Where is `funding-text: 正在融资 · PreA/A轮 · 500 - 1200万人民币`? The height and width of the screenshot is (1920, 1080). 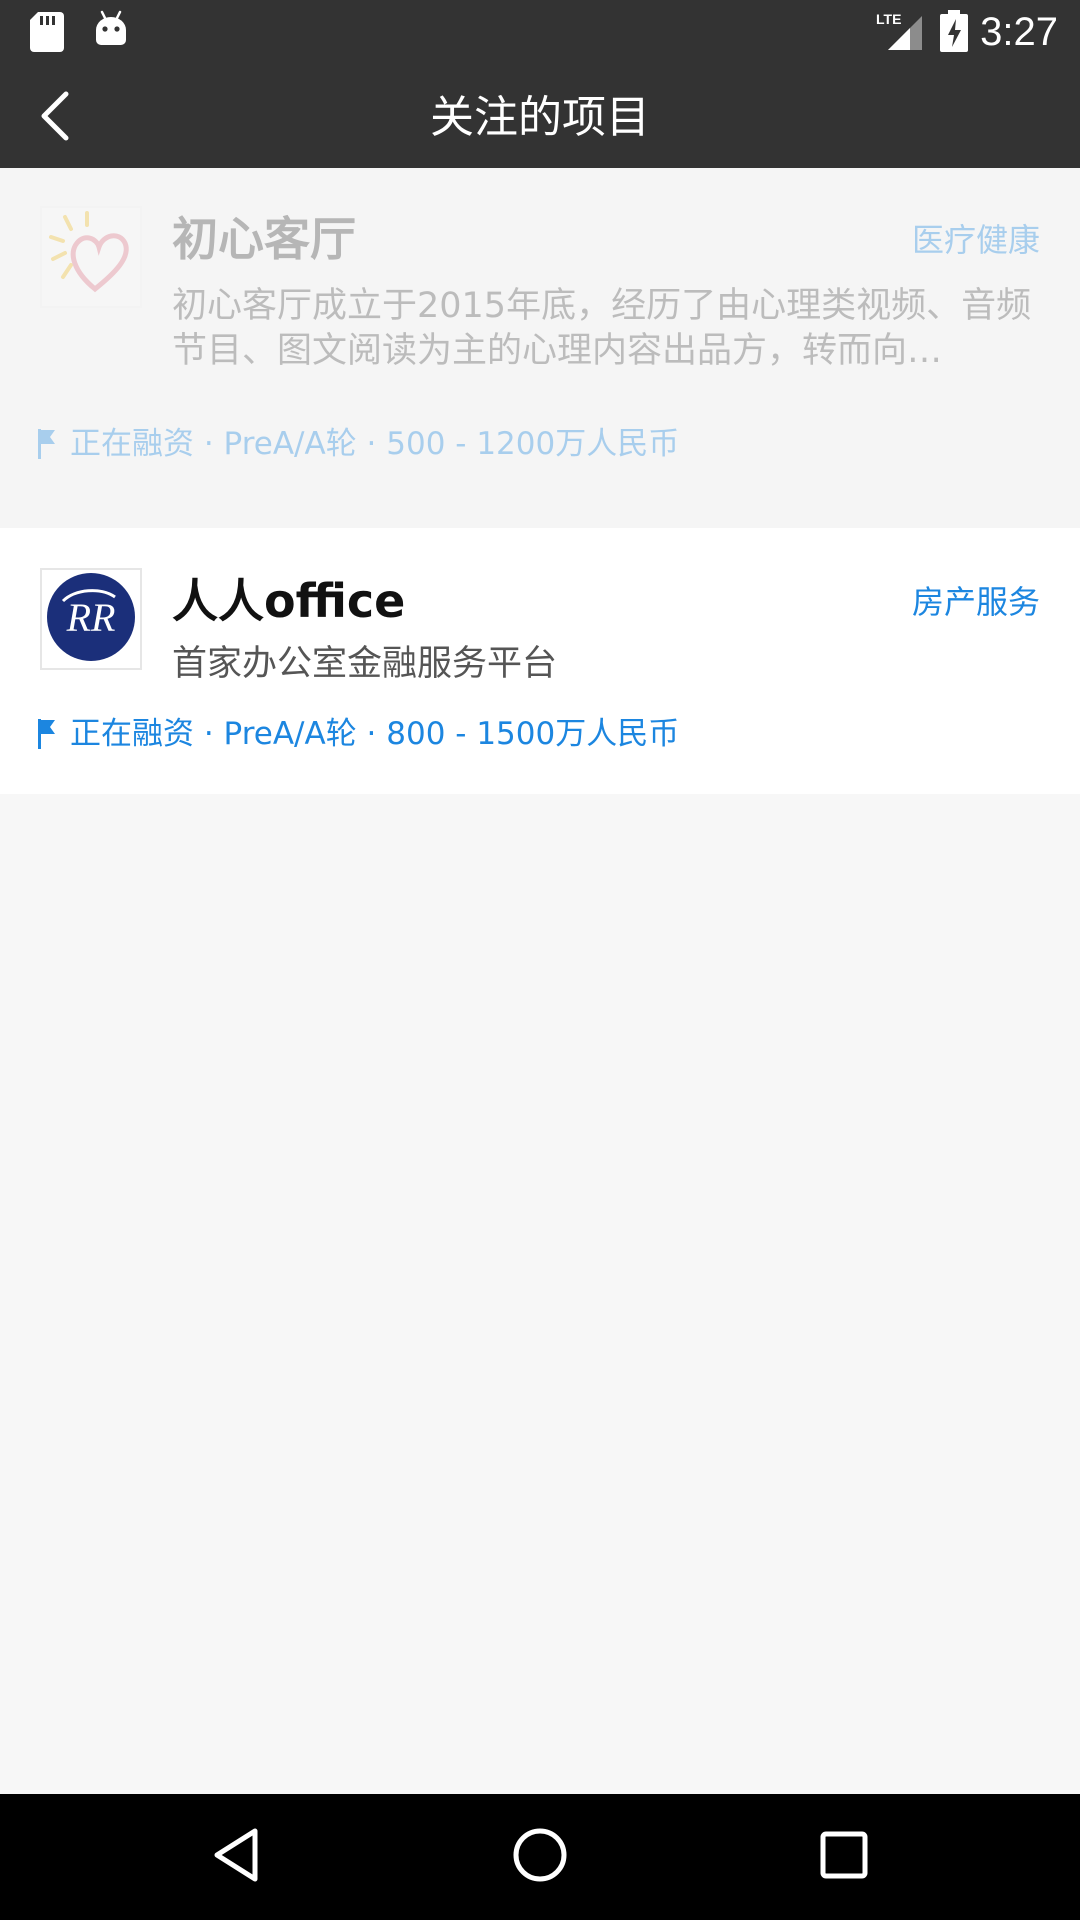
funding-text: 正在融资 · PreA/A轮 · 500 - 1200万人民币 is located at coordinates (375, 444).